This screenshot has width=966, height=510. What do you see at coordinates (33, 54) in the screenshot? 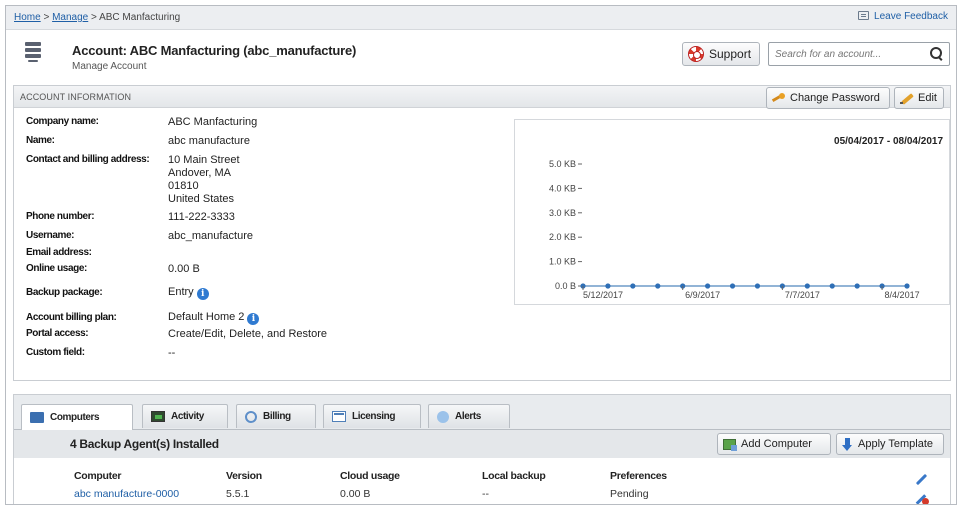
I see `server-icon` at bounding box center [33, 54].